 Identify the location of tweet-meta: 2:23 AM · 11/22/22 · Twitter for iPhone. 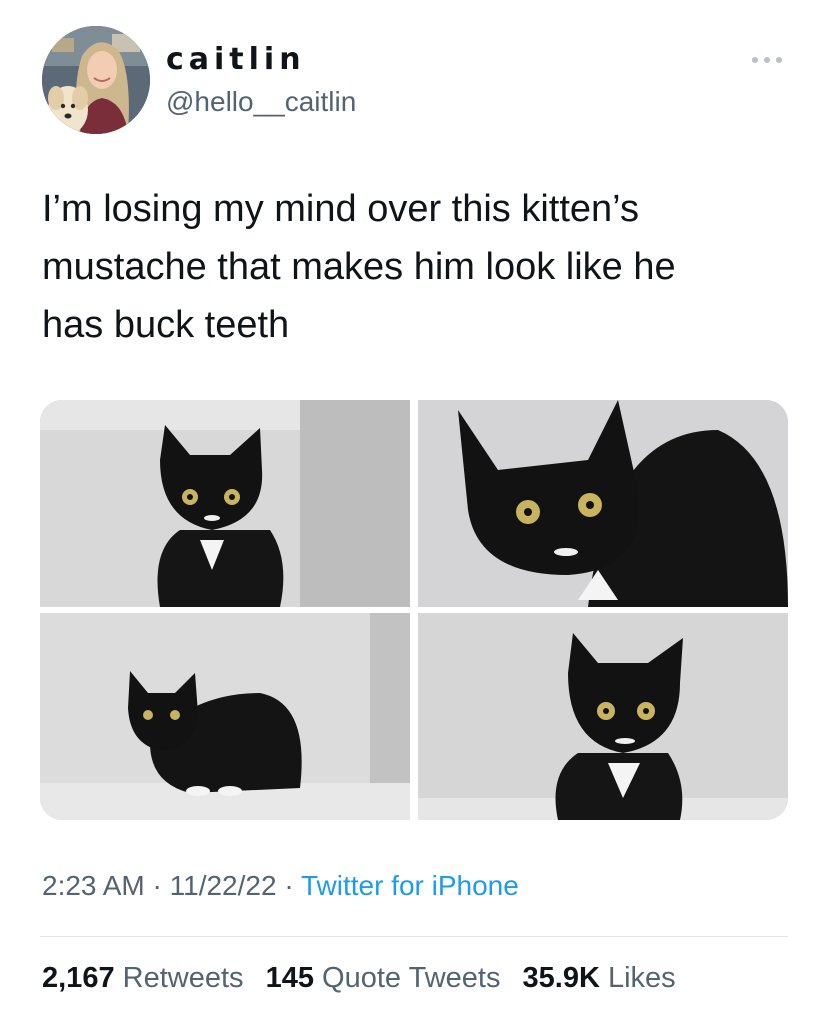
(280, 886).